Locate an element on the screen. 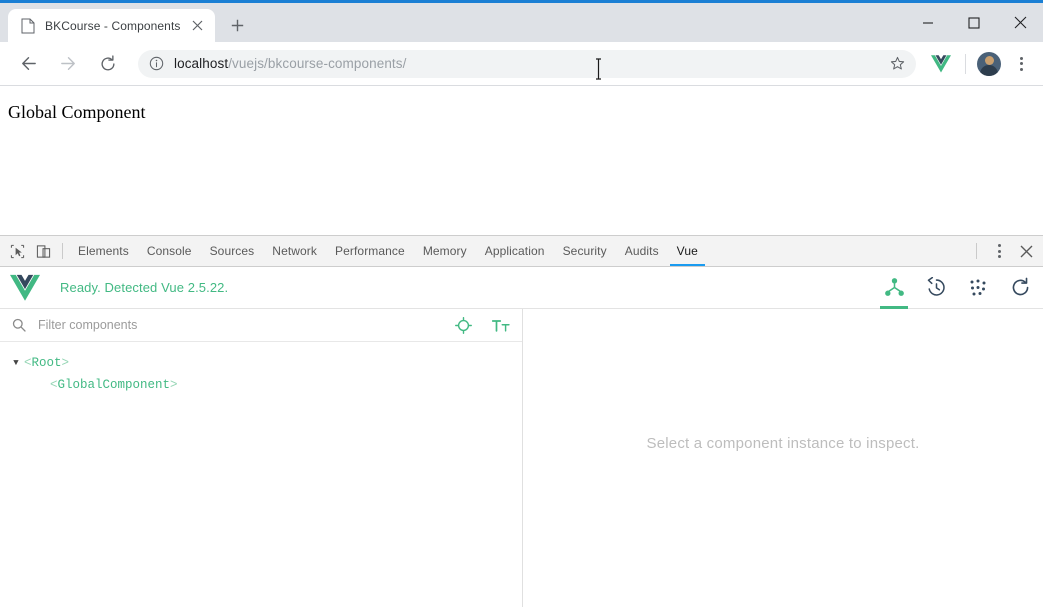 This screenshot has height=607, width=1043. vue-panel-actions is located at coordinates (955, 291).